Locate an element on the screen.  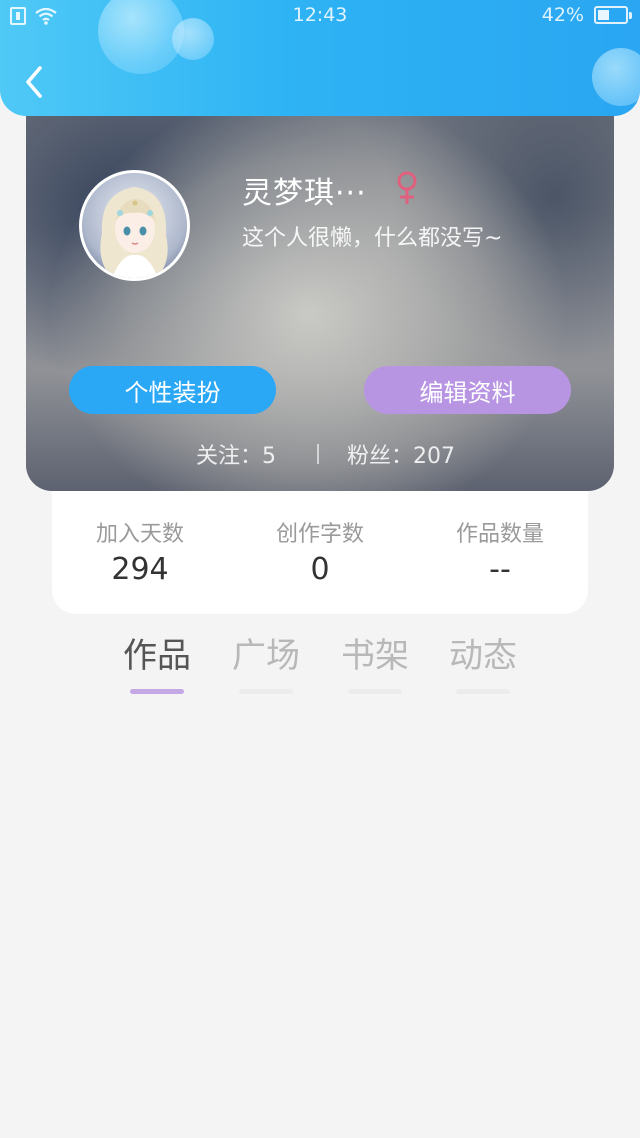
personal-style-button: 个性装扮 is located at coordinates (172, 390).